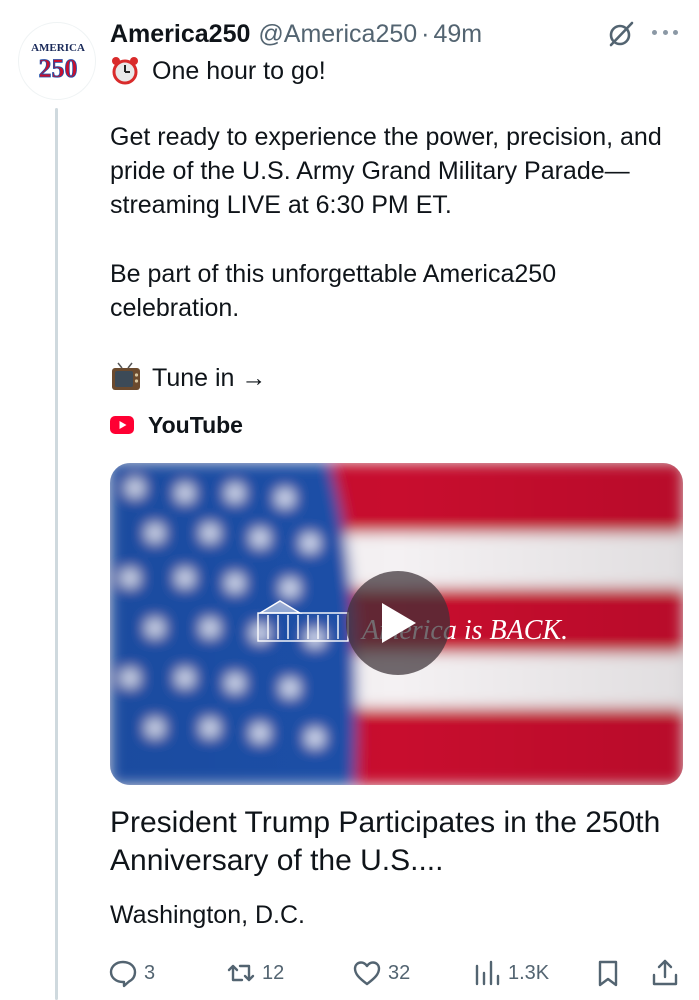 The image size is (699, 1000). I want to click on views-count: 1.3K, so click(529, 972).